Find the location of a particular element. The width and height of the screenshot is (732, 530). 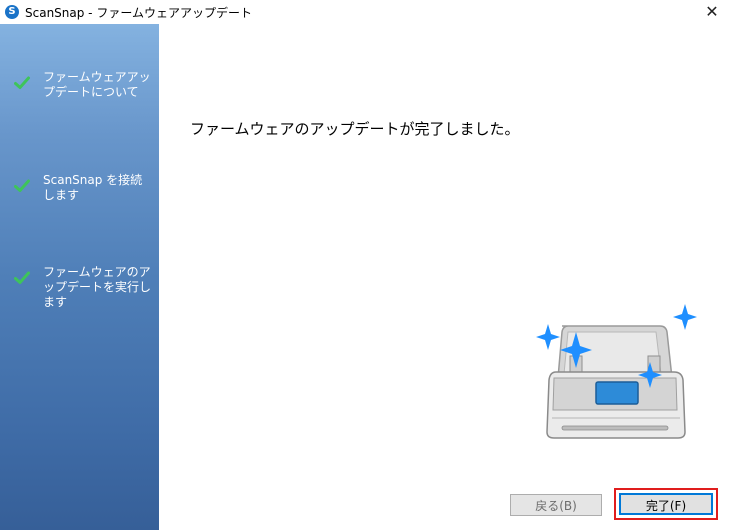

back-button: 戻る(B) is located at coordinates (556, 505).